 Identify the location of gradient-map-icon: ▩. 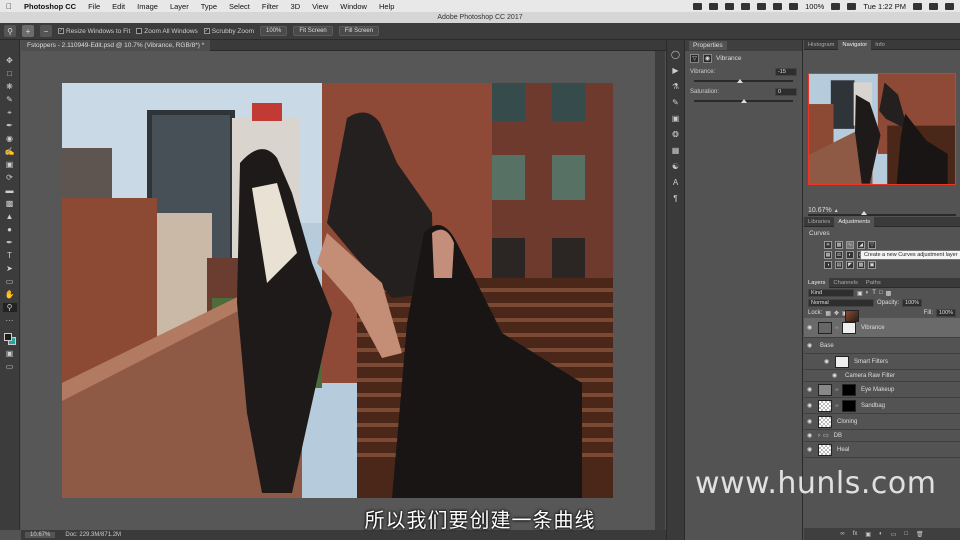
(861, 265).